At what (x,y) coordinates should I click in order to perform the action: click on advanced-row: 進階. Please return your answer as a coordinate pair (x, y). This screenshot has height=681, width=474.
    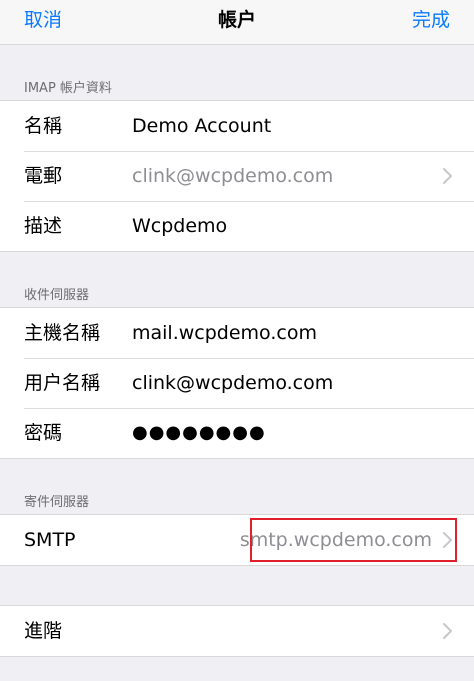
    Looking at the image, I should click on (237, 631).